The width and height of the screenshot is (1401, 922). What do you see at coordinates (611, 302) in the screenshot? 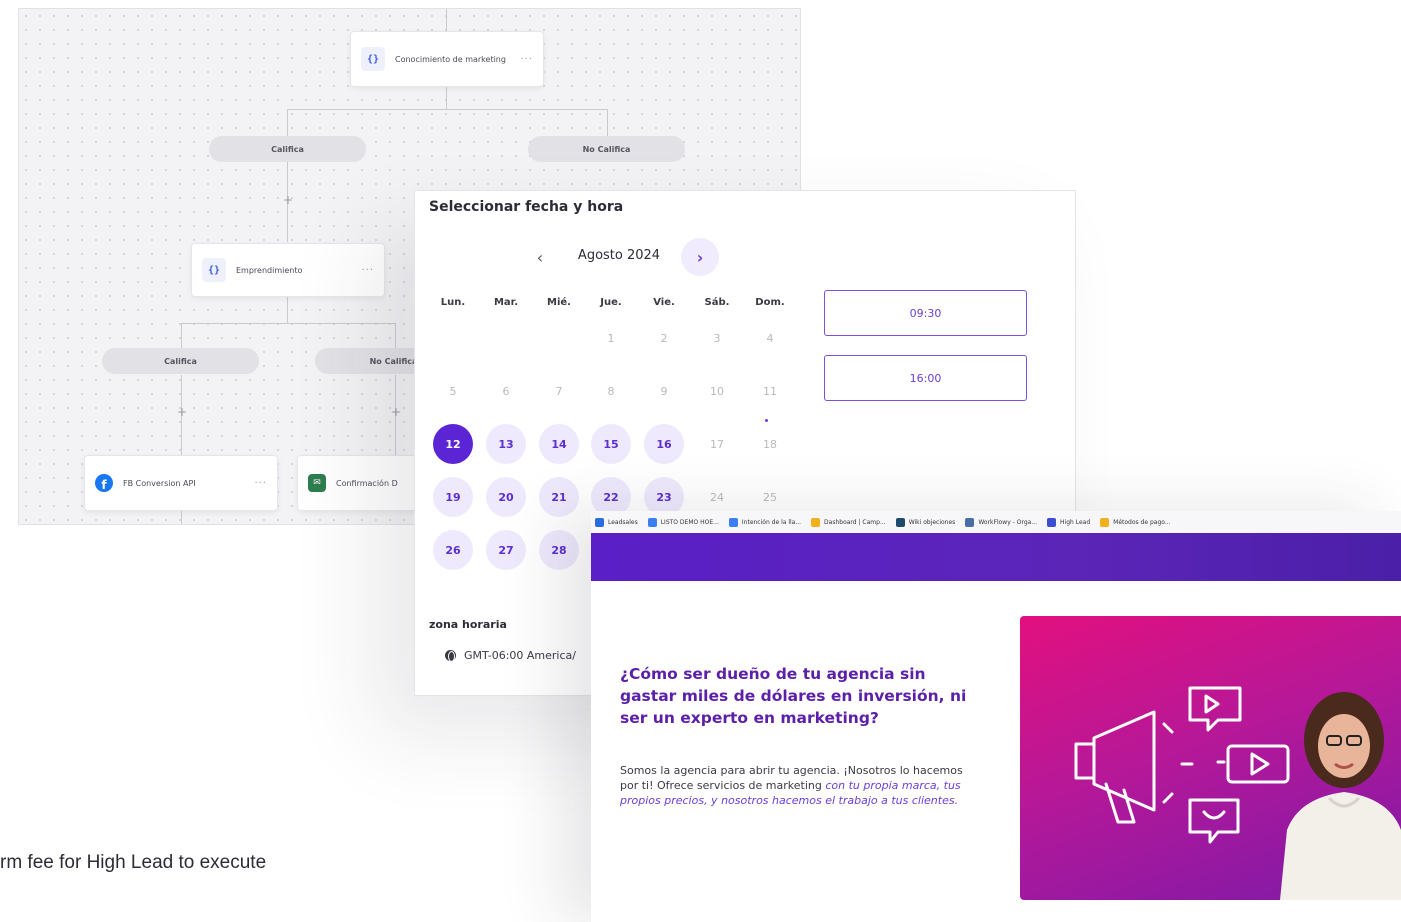
I see `weekday-label: Jue.` at bounding box center [611, 302].